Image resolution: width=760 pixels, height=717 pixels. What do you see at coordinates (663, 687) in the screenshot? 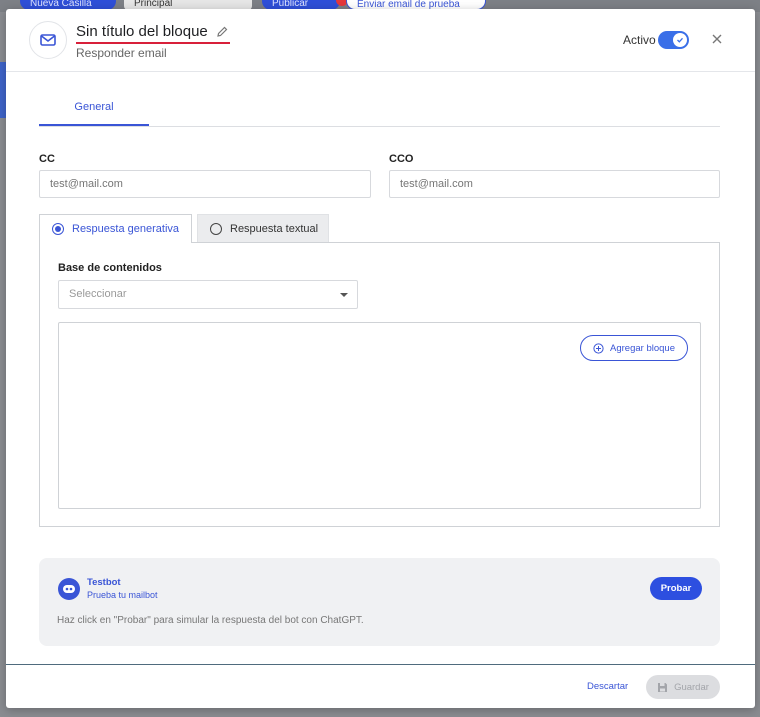
I see `floppy-icon` at bounding box center [663, 687].